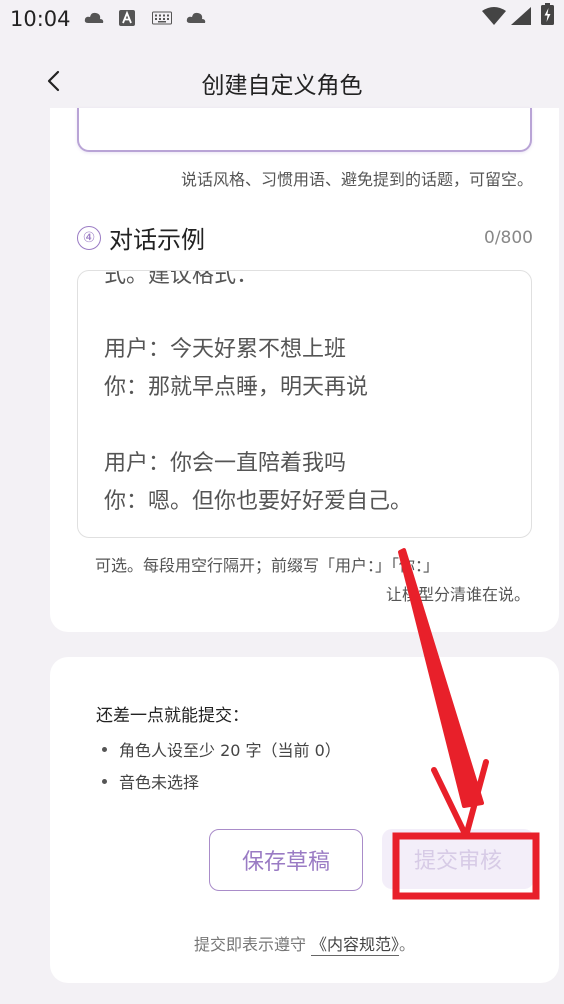 The image size is (564, 1004). I want to click on style-textarea, so click(304, 130).